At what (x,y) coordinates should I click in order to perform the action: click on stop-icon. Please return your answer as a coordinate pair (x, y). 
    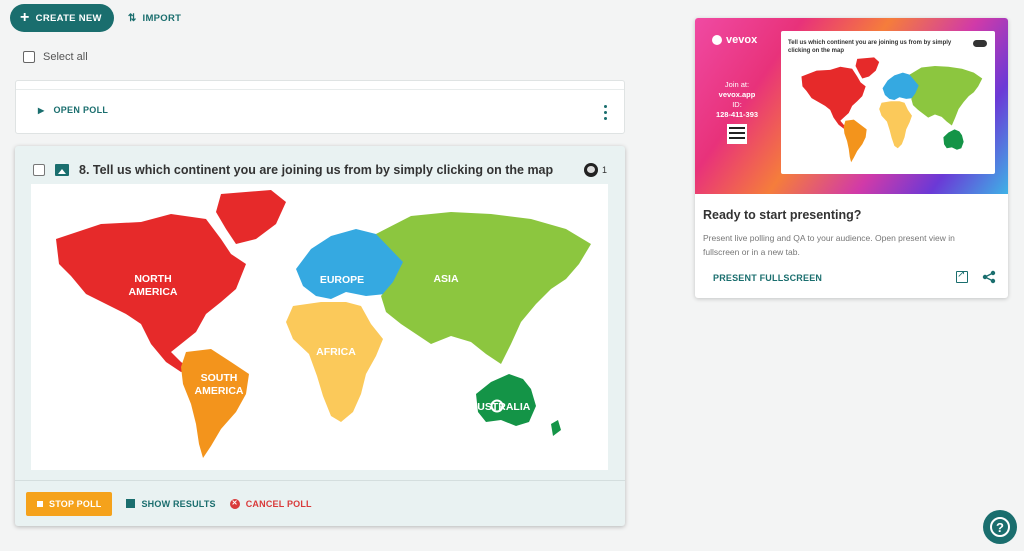
    Looking at the image, I should click on (40, 503).